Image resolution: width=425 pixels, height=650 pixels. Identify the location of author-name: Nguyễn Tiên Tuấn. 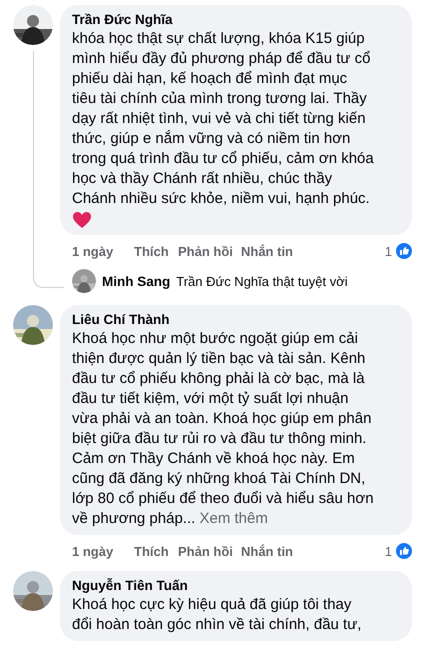
(236, 586).